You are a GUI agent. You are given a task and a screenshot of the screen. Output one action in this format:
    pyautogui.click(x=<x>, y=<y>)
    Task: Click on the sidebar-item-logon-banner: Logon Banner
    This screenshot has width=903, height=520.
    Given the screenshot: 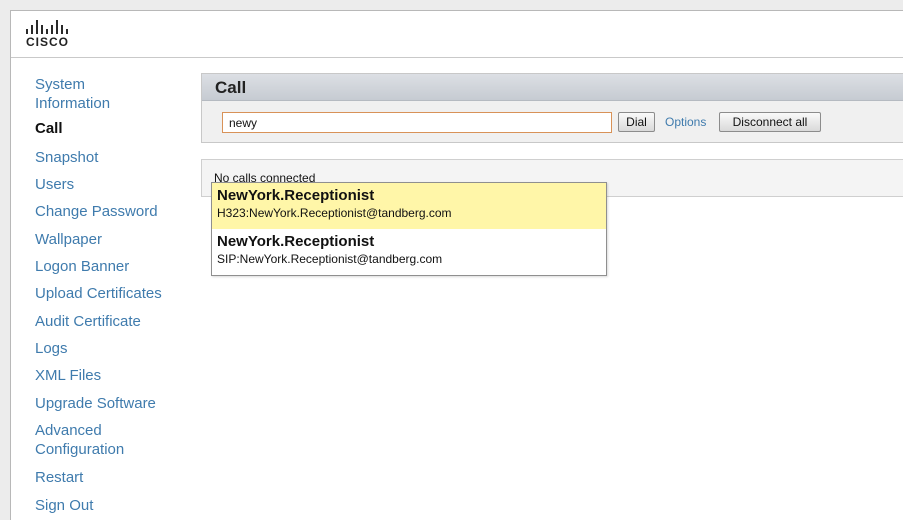 What is the action you would take?
    pyautogui.click(x=82, y=267)
    